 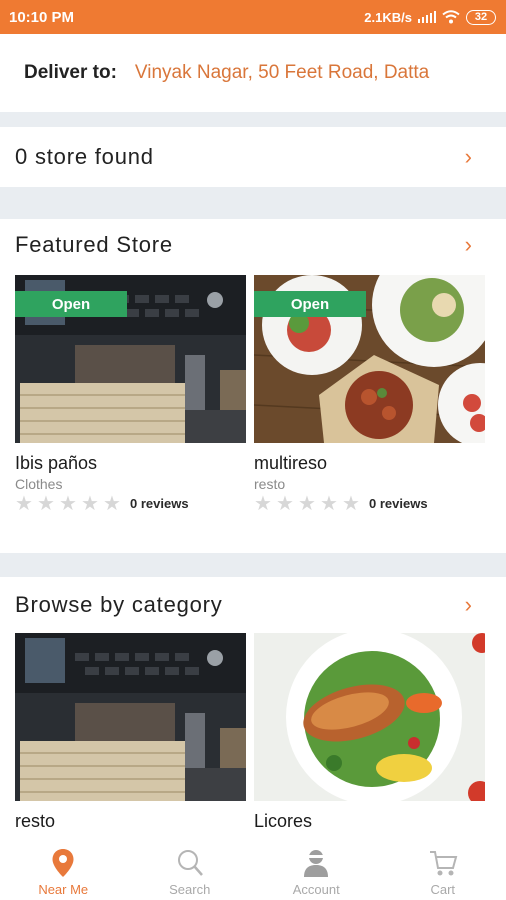 What do you see at coordinates (427, 17) in the screenshot?
I see `signal-icon` at bounding box center [427, 17].